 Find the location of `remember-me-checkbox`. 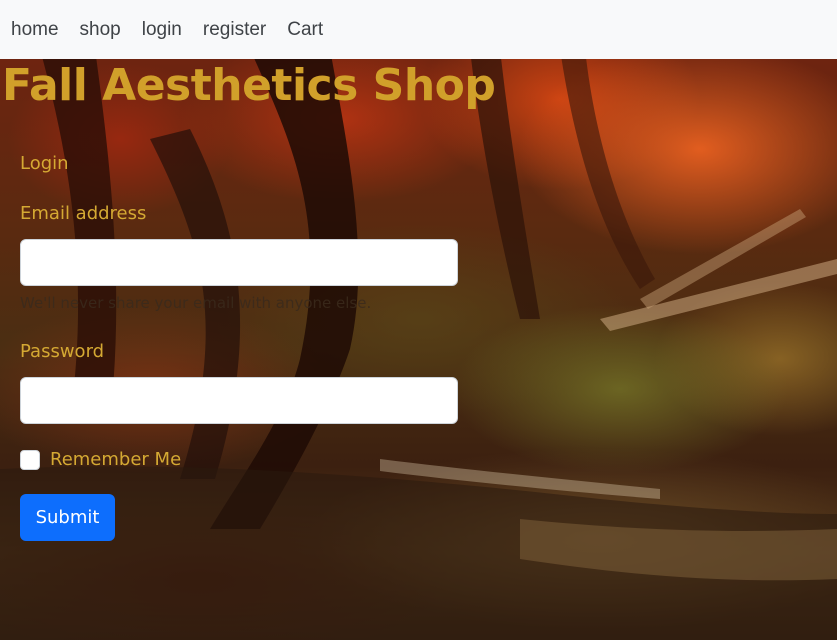

remember-me-checkbox is located at coordinates (30, 459).